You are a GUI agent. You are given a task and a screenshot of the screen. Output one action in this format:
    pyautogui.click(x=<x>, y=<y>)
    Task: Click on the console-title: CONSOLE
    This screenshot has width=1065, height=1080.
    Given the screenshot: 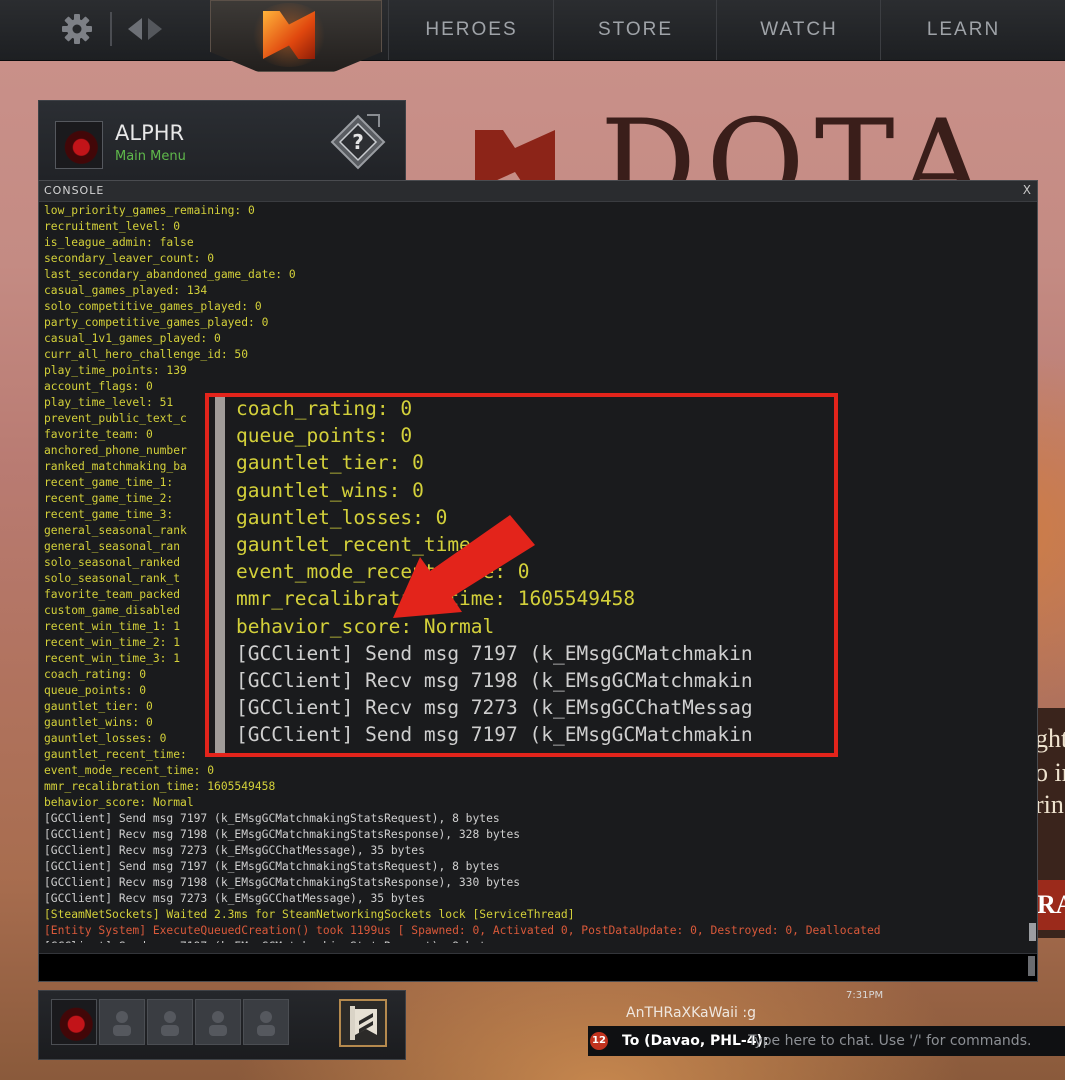 What is the action you would take?
    pyautogui.click(x=74, y=190)
    